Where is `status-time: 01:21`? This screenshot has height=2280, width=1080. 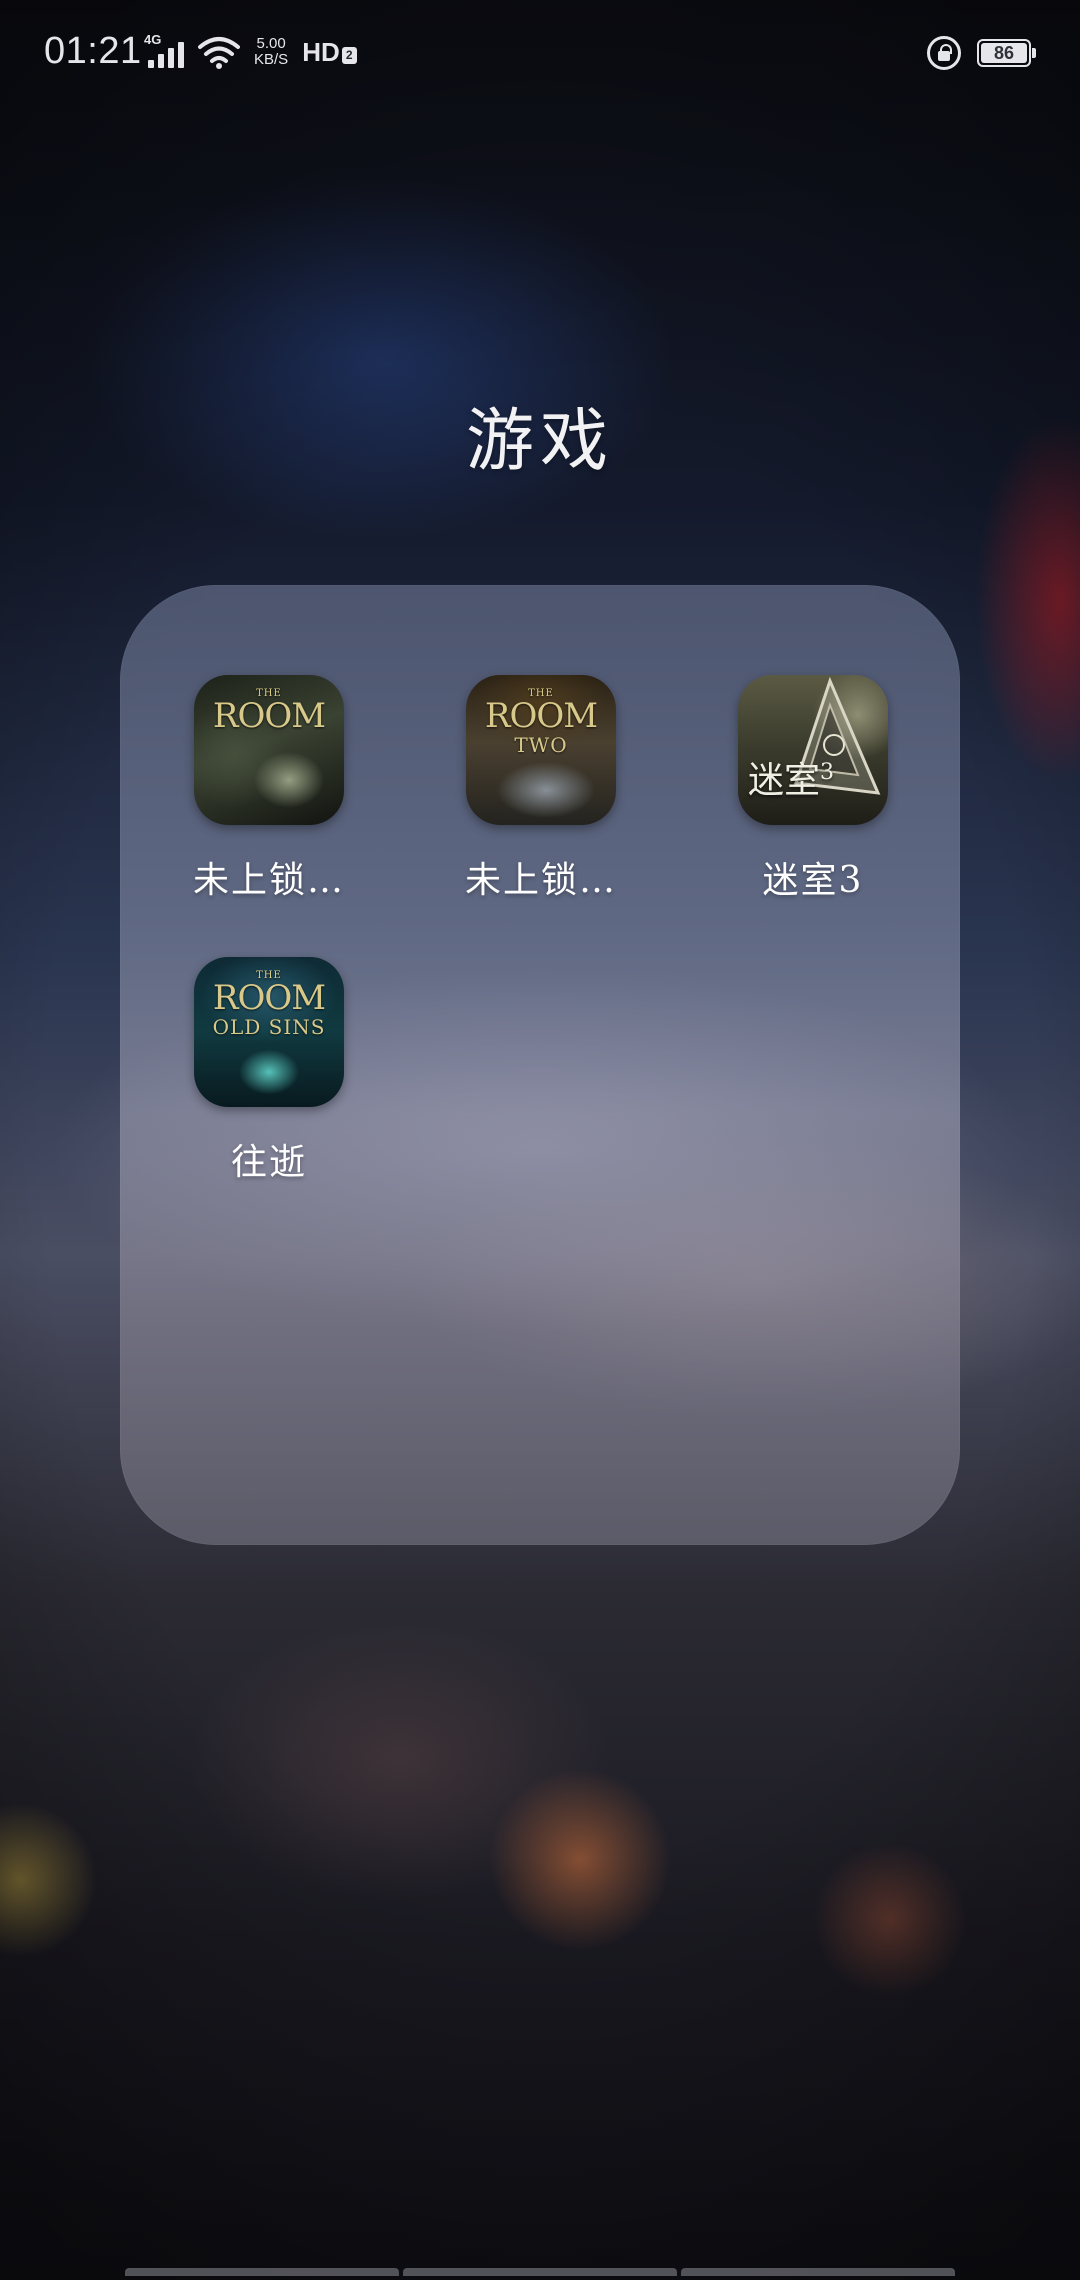
status-time: 01:21 is located at coordinates (93, 51).